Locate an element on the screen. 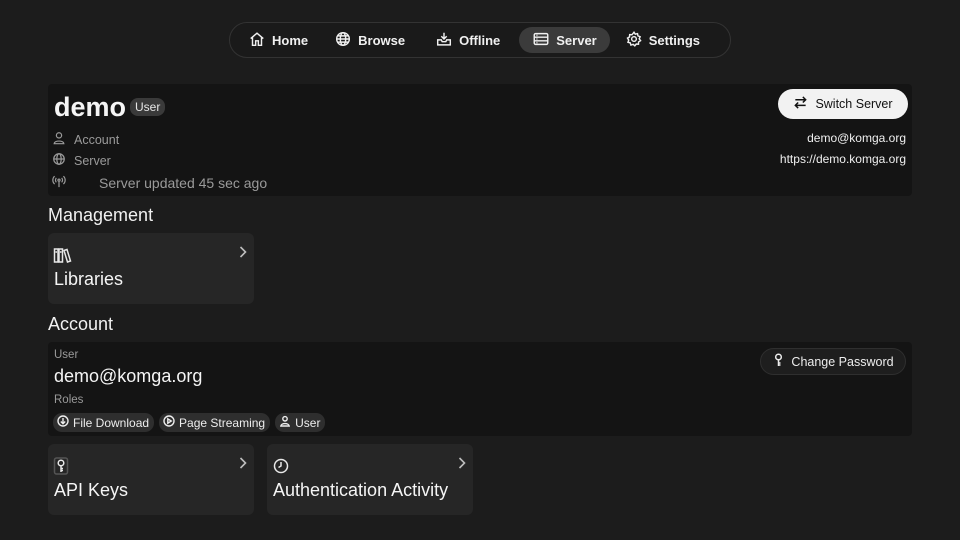 The width and height of the screenshot is (960, 540). server-status: Server updated 45 sec ago is located at coordinates (183, 182).